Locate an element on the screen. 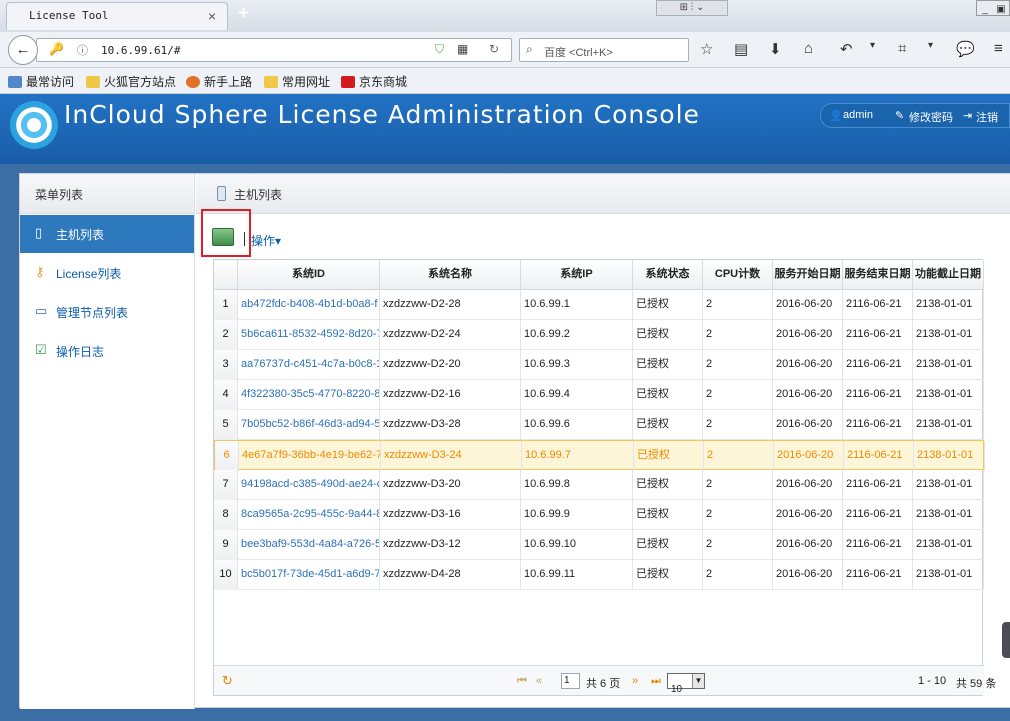  shield-icon: ⛉ is located at coordinates (439, 49).